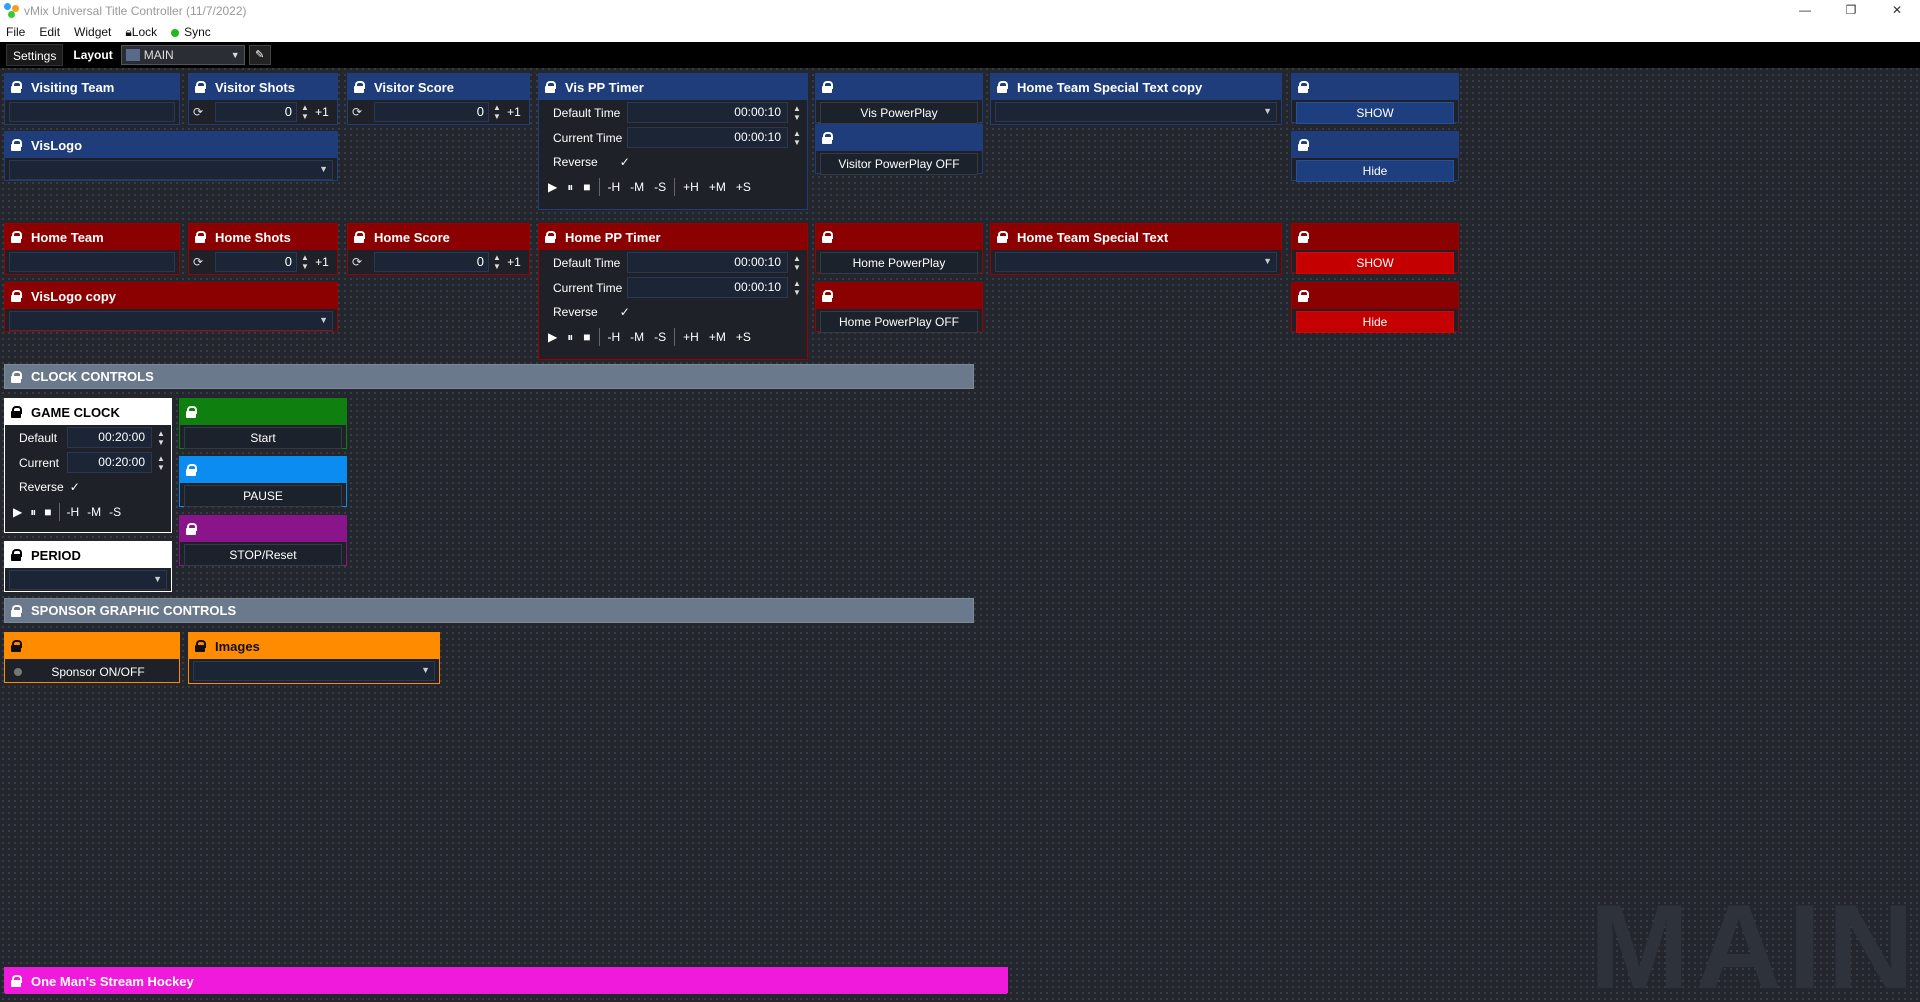 This screenshot has width=1920, height=1002. What do you see at coordinates (707, 262) in the screenshot?
I see `default-time-value: 00:00:10` at bounding box center [707, 262].